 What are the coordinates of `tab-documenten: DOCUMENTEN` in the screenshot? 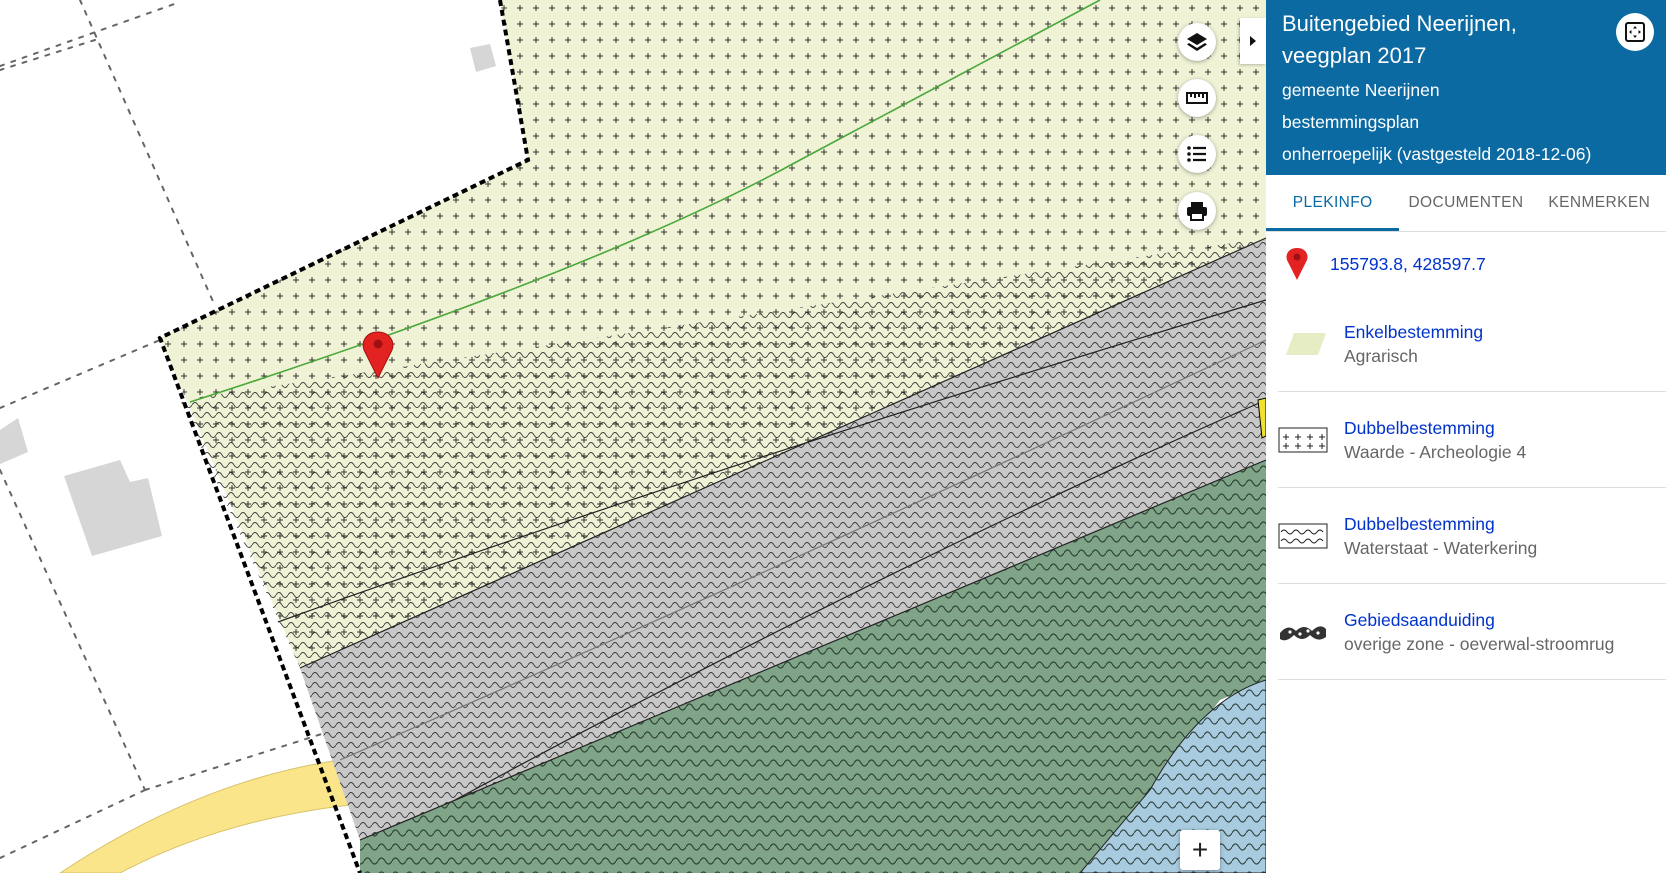 It's located at (1465, 203).